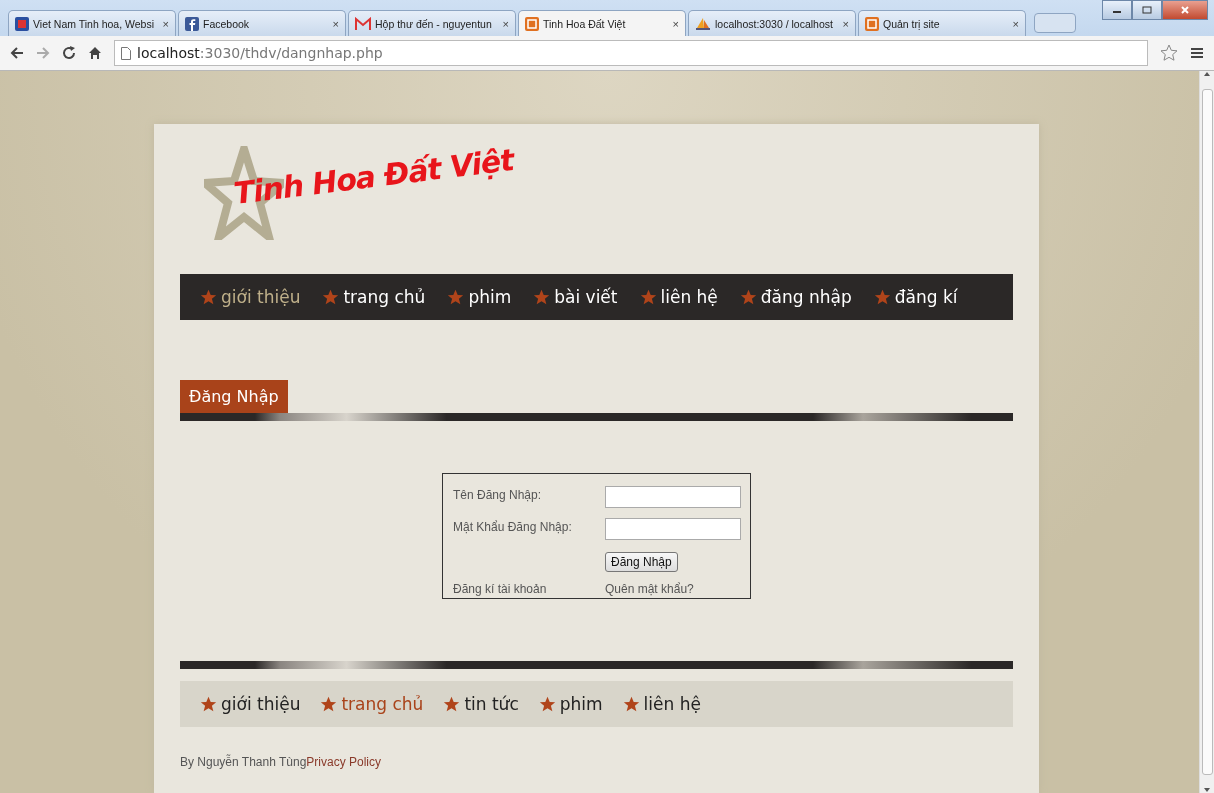  What do you see at coordinates (602, 23) in the screenshot?
I see `browser-tab: Tinh Hoa Đất Việt ×` at bounding box center [602, 23].